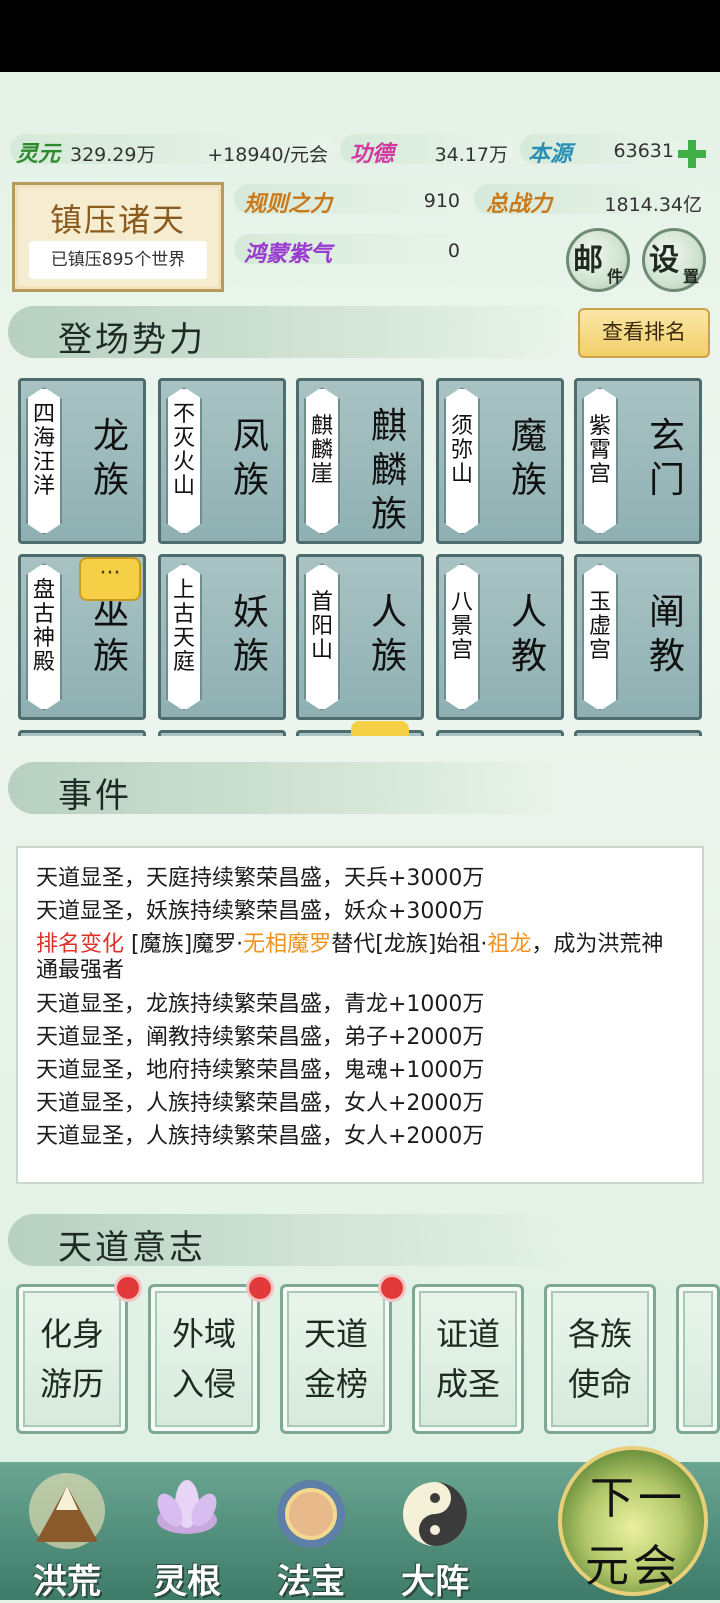 The width and height of the screenshot is (720, 1603). What do you see at coordinates (674, 260) in the screenshot?
I see `settings-button: 设 置` at bounding box center [674, 260].